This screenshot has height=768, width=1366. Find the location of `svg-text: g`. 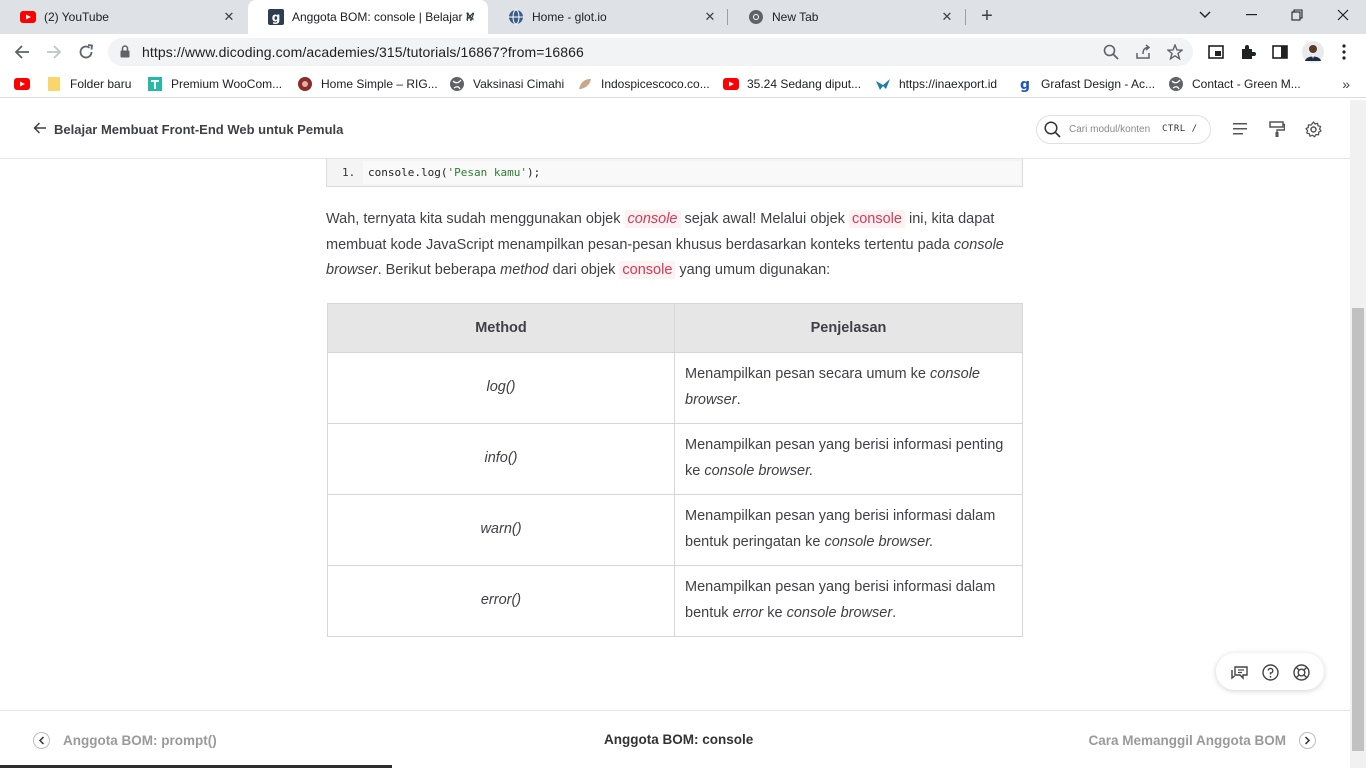

svg-text: g is located at coordinates (1025, 84).